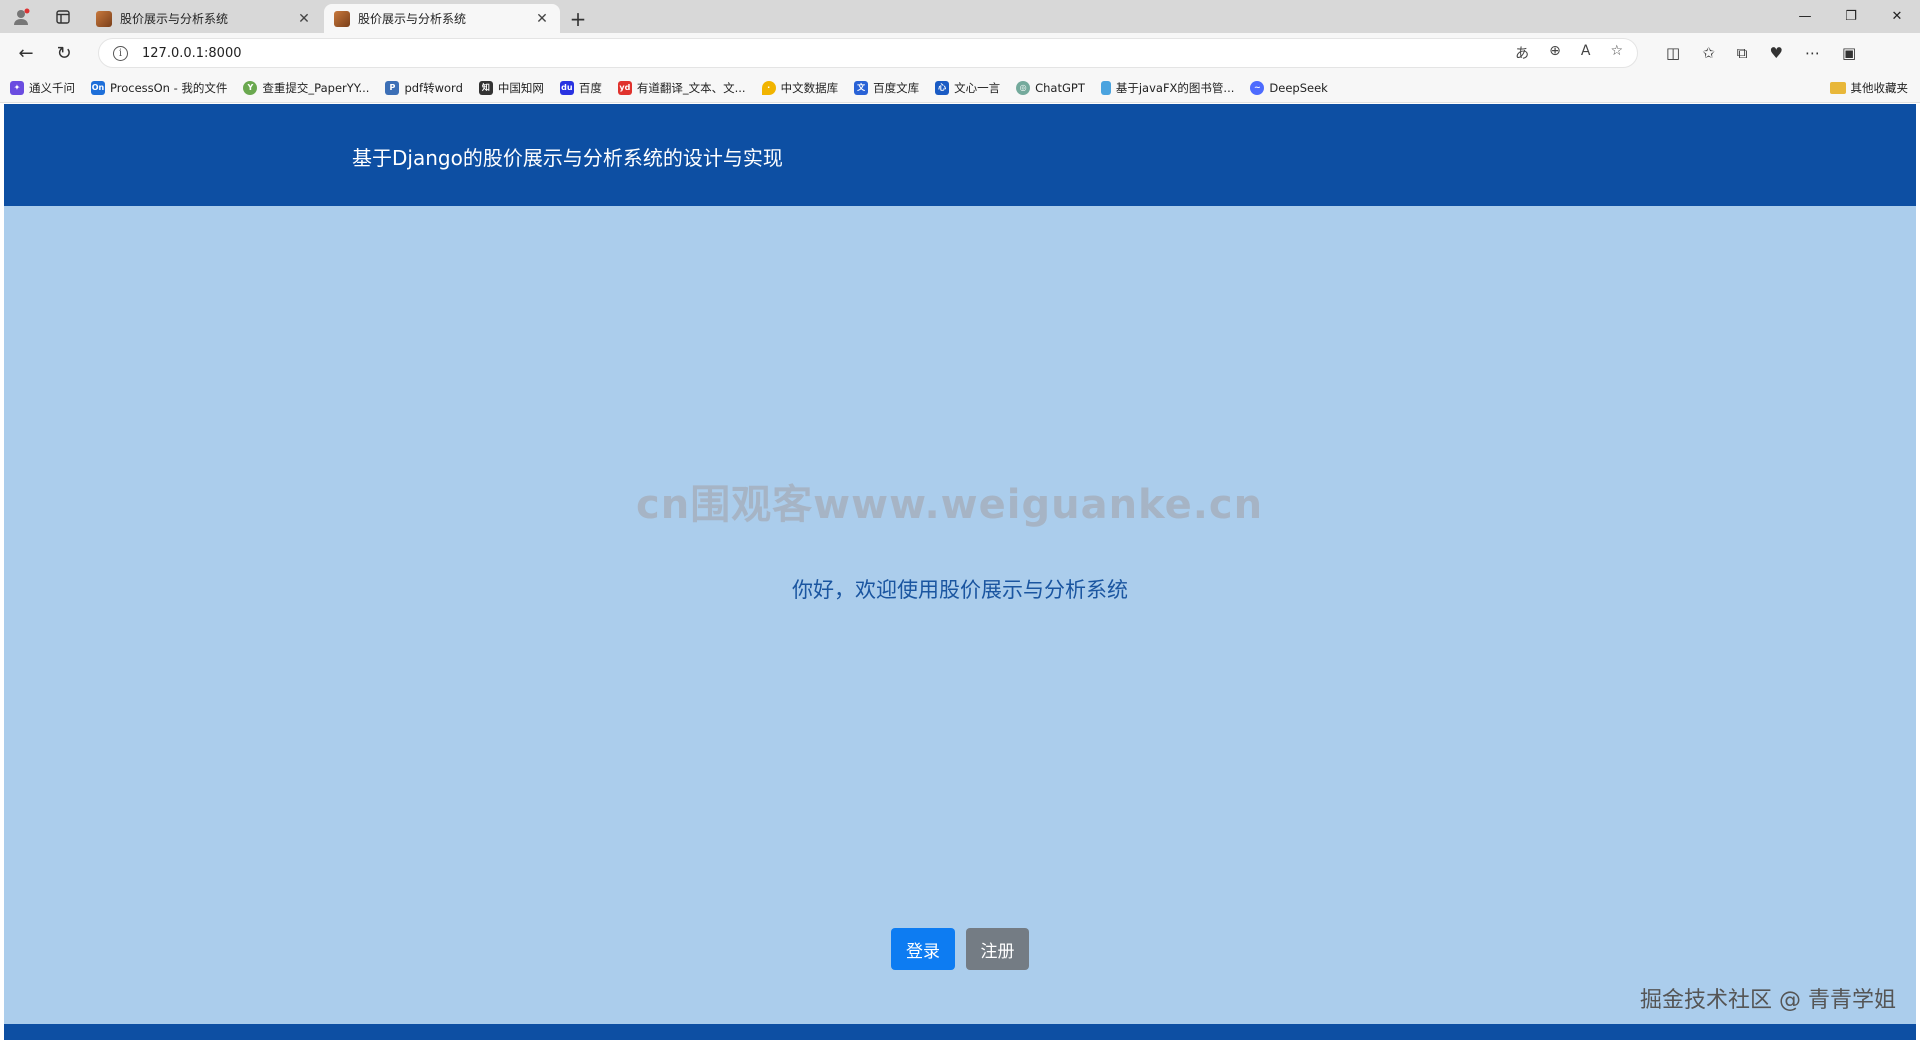 The width and height of the screenshot is (1920, 1040). What do you see at coordinates (1708, 53) in the screenshot?
I see `favorites-icon: ✩` at bounding box center [1708, 53].